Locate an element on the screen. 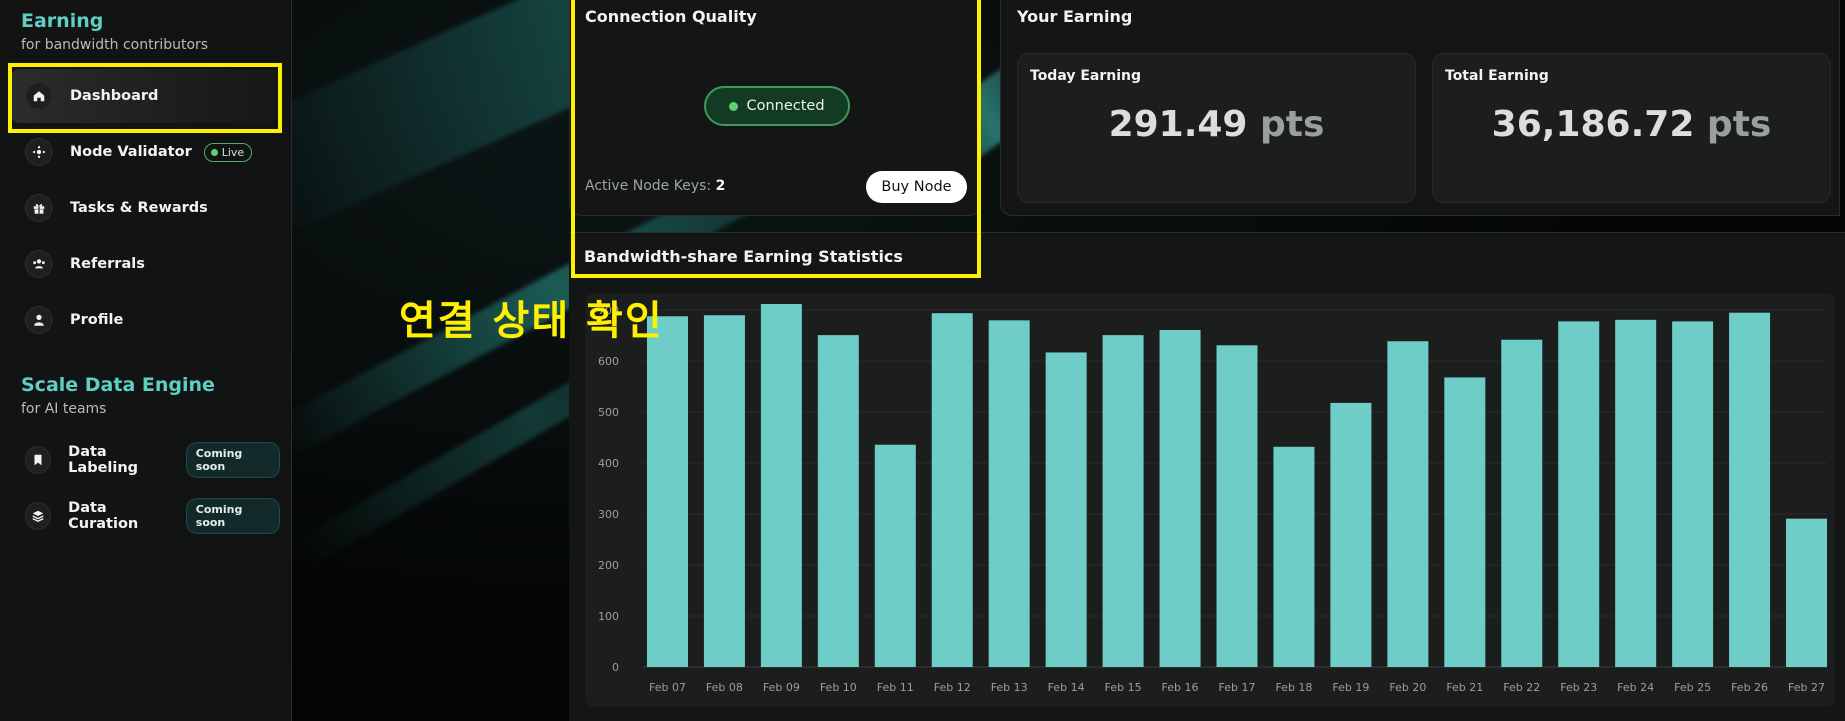 The height and width of the screenshot is (721, 1845). total-earning-label: Total Earning is located at coordinates (1497, 76).